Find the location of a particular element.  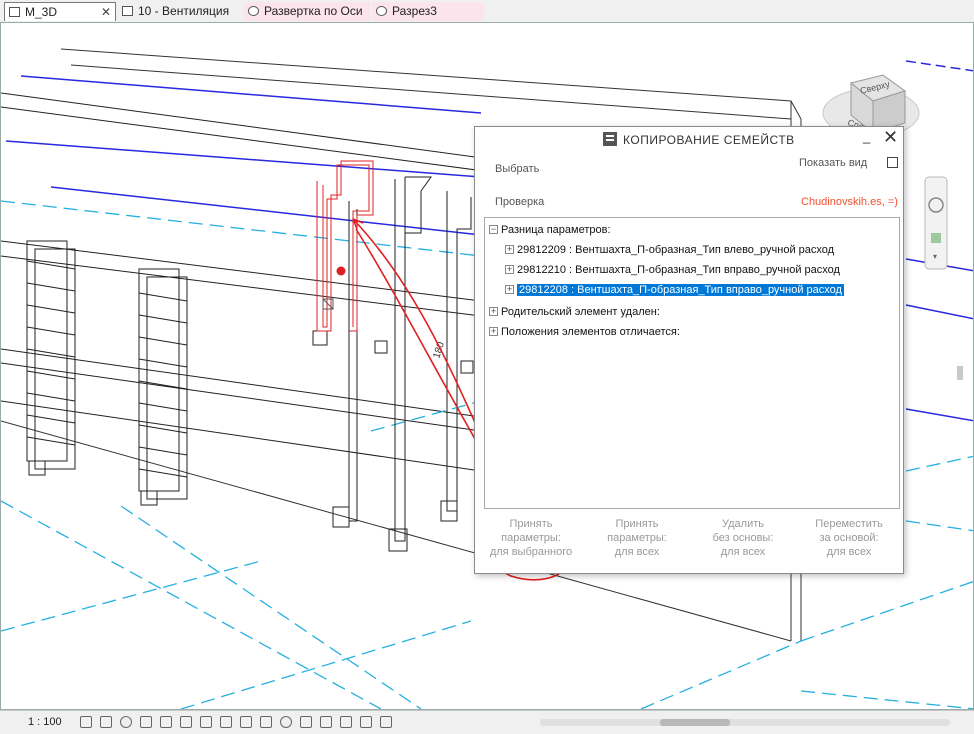

show-view-checkbox is located at coordinates (892, 162).